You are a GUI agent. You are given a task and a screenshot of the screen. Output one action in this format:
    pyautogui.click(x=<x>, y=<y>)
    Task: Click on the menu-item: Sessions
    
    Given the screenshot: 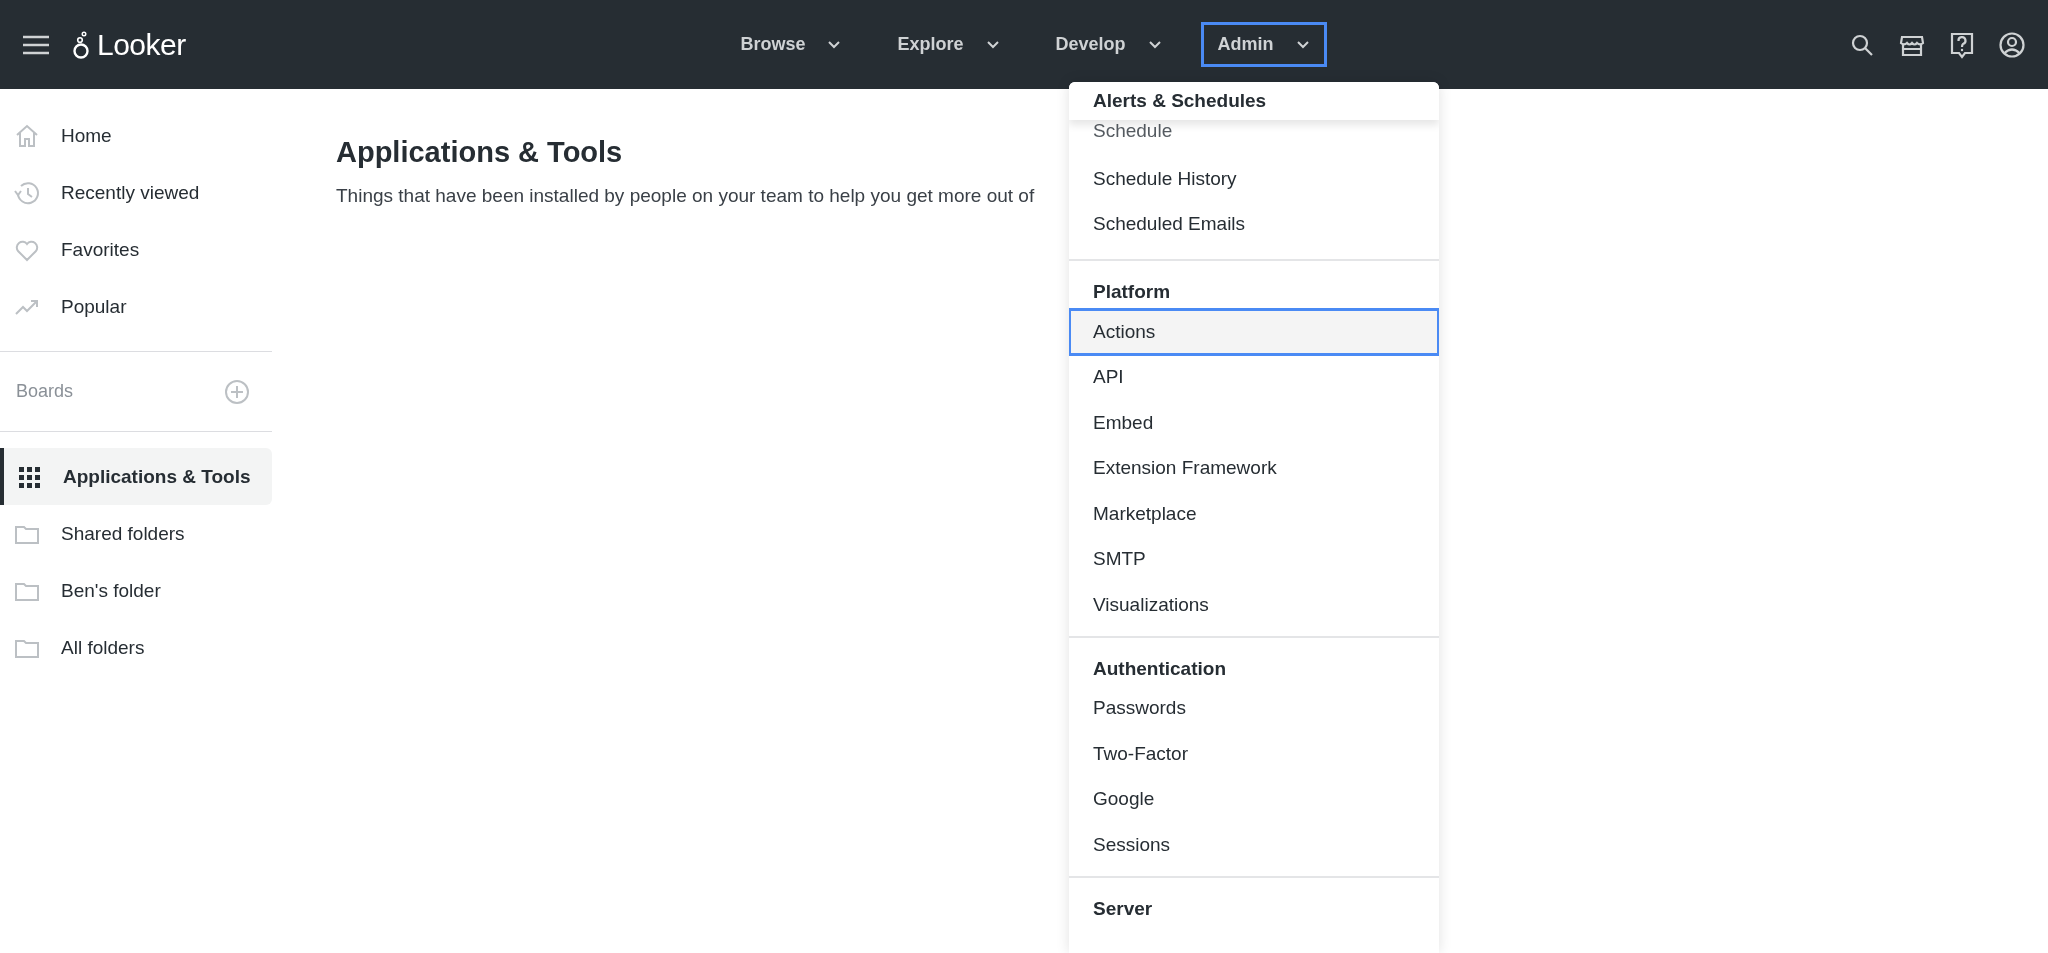 What is the action you would take?
    pyautogui.click(x=1254, y=845)
    